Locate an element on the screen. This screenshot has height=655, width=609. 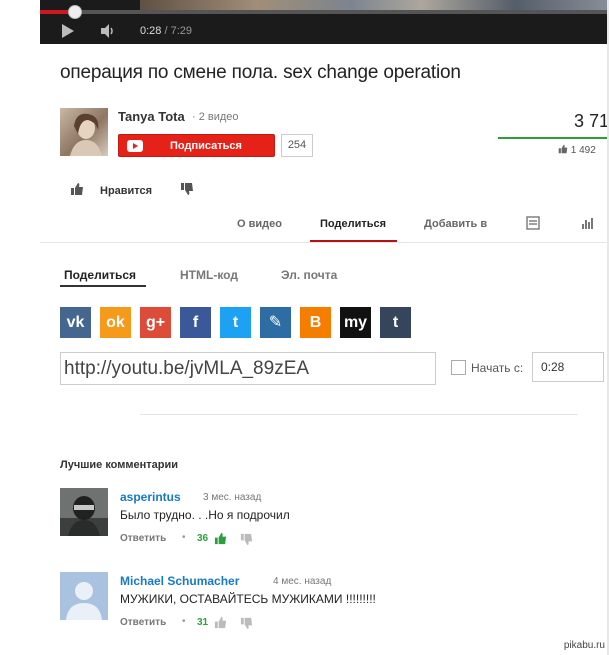
channel-avatar is located at coordinates (84, 132).